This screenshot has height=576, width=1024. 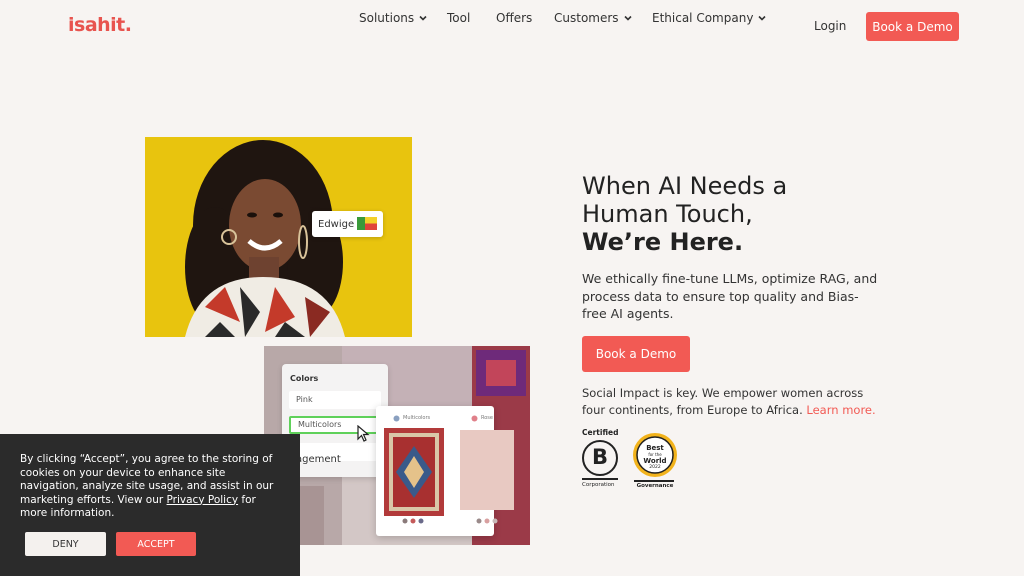 What do you see at coordinates (65, 544) in the screenshot?
I see `cookie-deny-button: DENY` at bounding box center [65, 544].